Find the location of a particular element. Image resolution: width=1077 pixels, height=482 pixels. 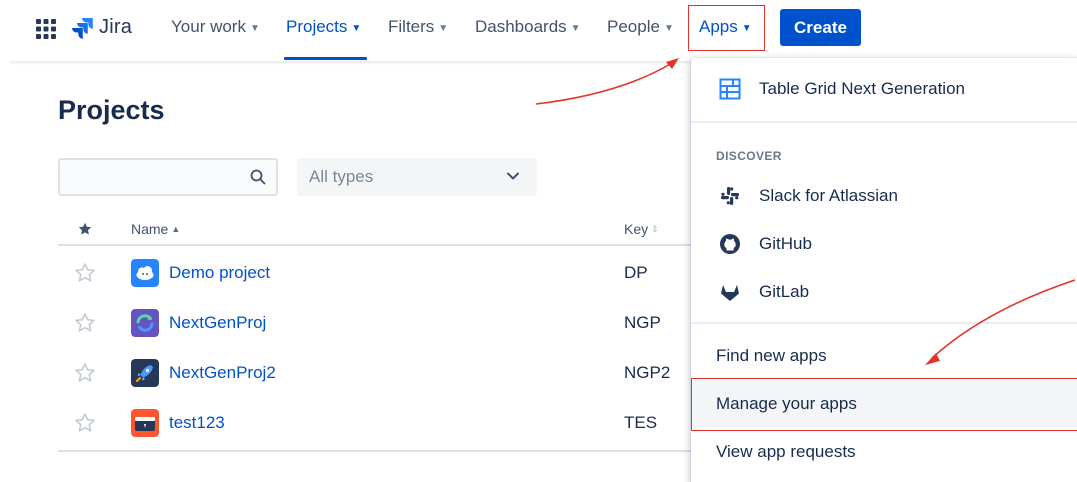

app-label: Table Grid Next Generation is located at coordinates (862, 88).